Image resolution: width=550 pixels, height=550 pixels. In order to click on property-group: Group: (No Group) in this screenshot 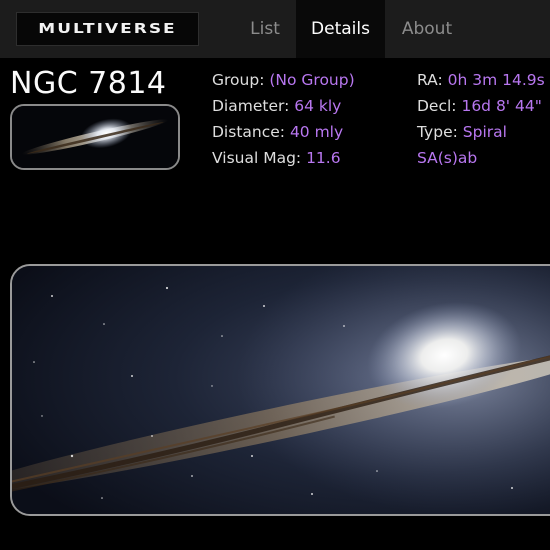, I will do `click(283, 80)`.